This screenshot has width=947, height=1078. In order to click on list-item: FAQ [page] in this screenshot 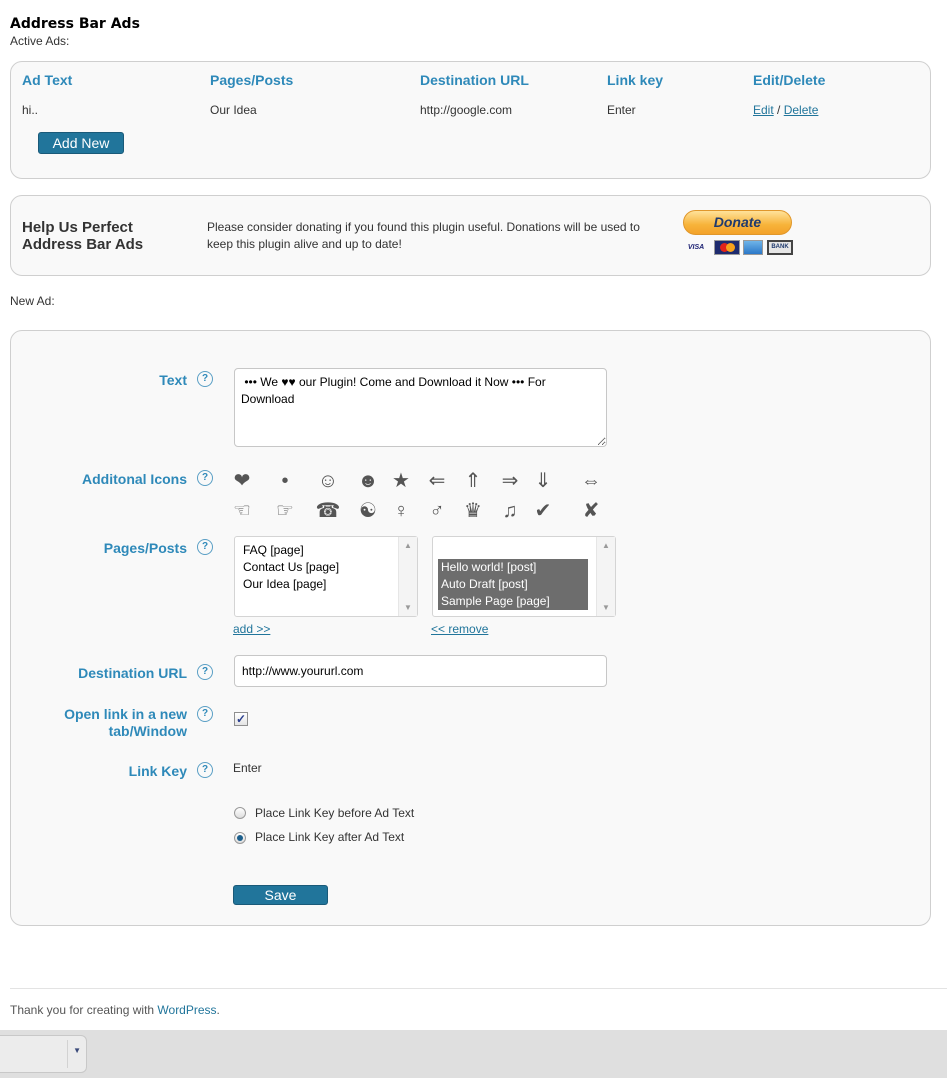, I will do `click(328, 550)`.